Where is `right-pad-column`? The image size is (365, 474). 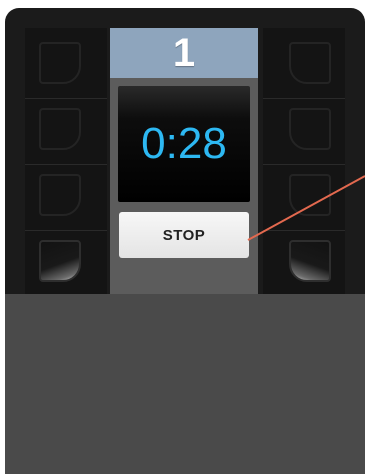
right-pad-column is located at coordinates (304, 161).